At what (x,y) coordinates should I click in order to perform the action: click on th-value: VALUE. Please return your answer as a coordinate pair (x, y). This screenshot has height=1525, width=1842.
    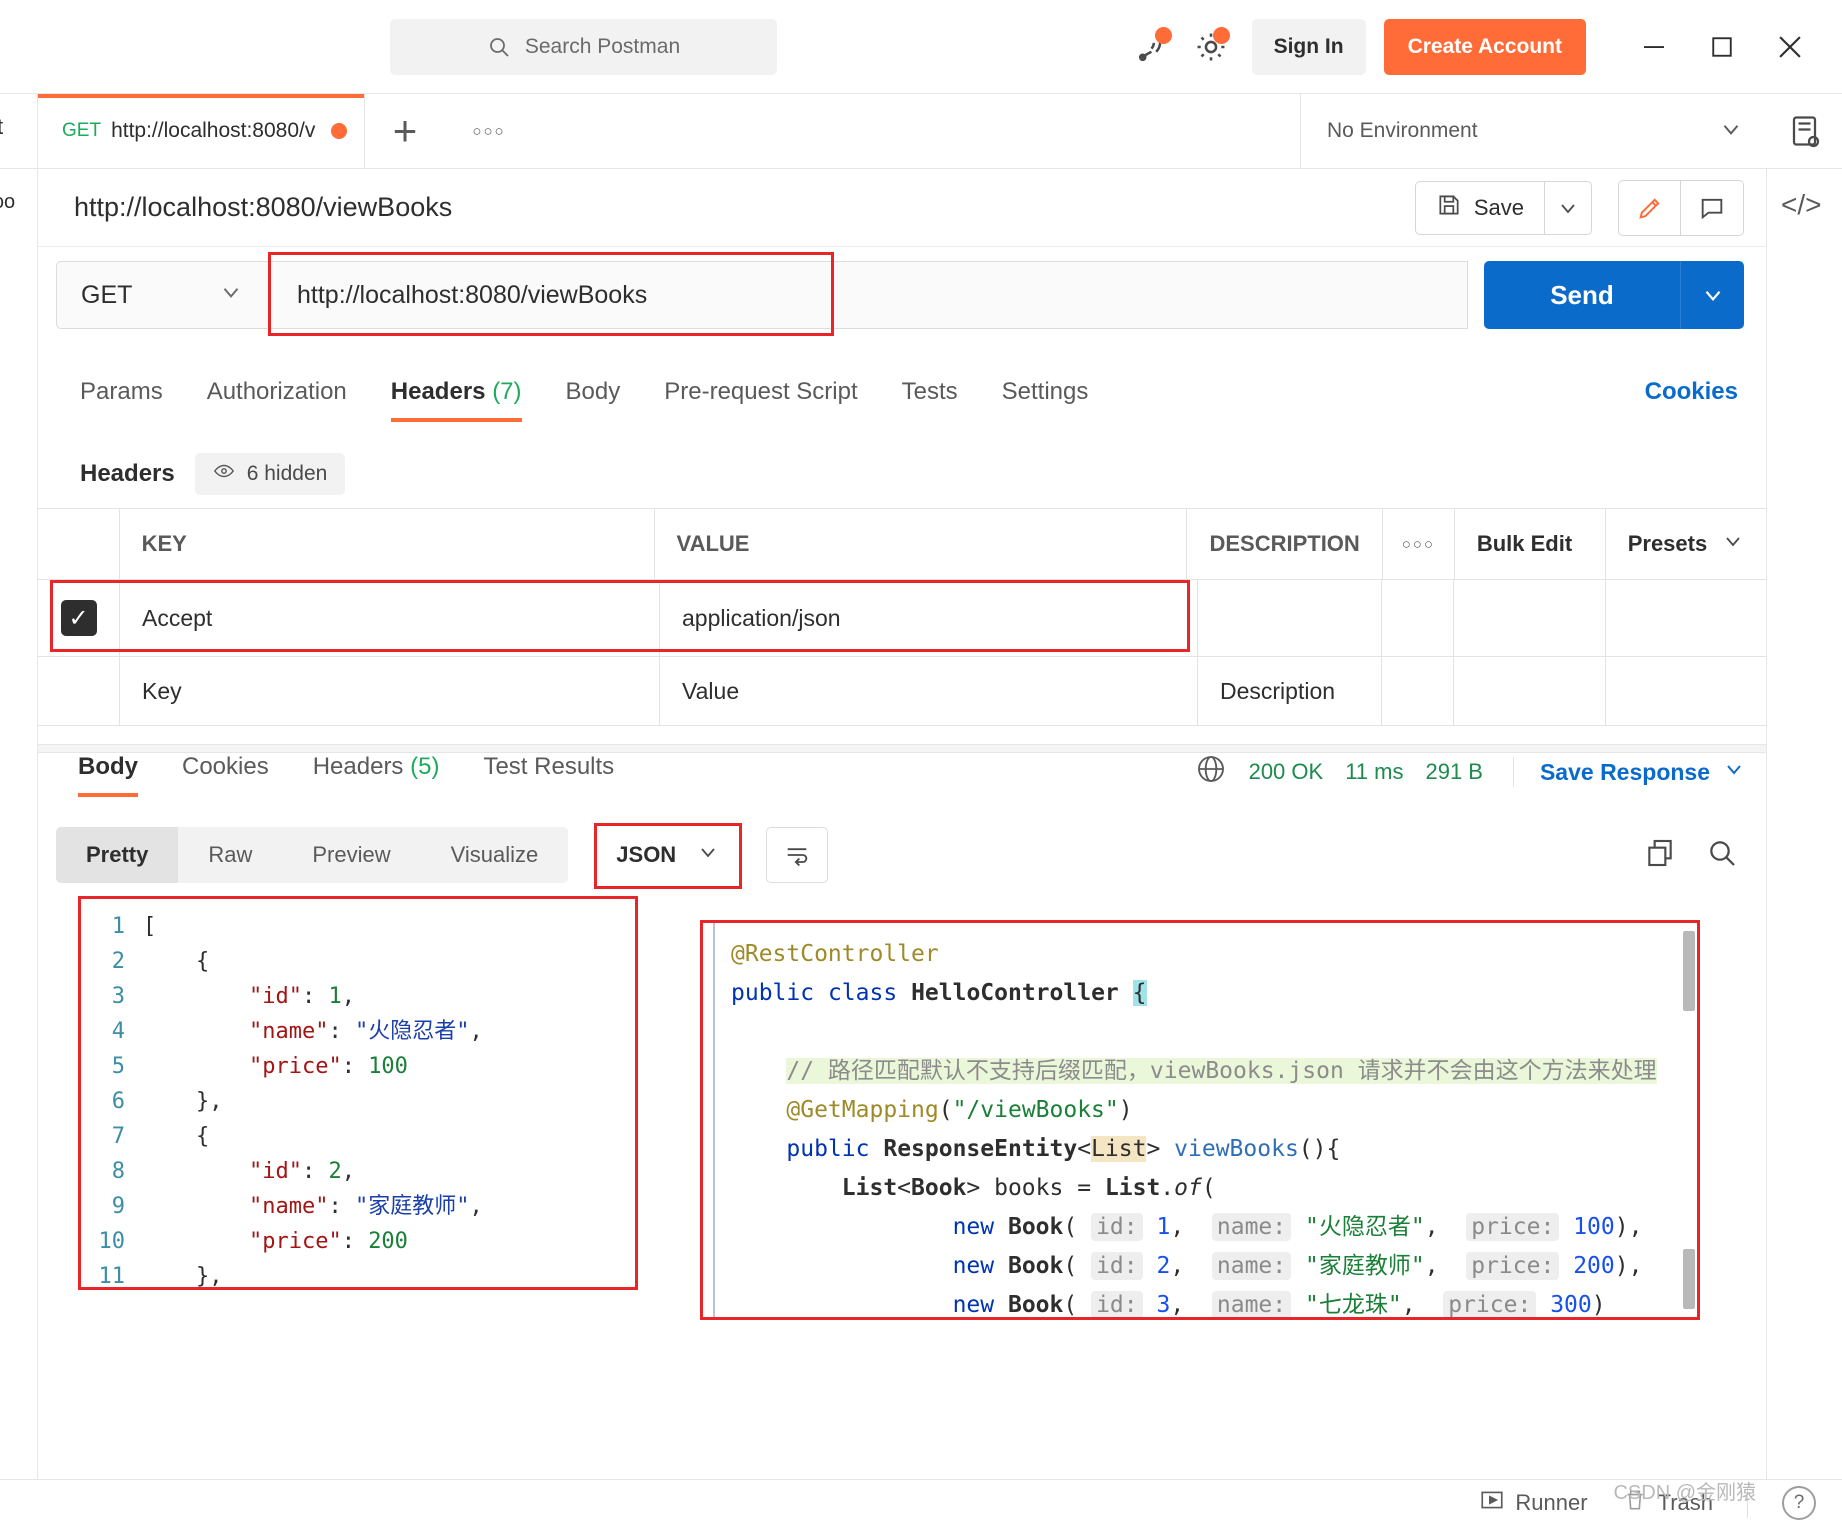
    Looking at the image, I should click on (921, 544).